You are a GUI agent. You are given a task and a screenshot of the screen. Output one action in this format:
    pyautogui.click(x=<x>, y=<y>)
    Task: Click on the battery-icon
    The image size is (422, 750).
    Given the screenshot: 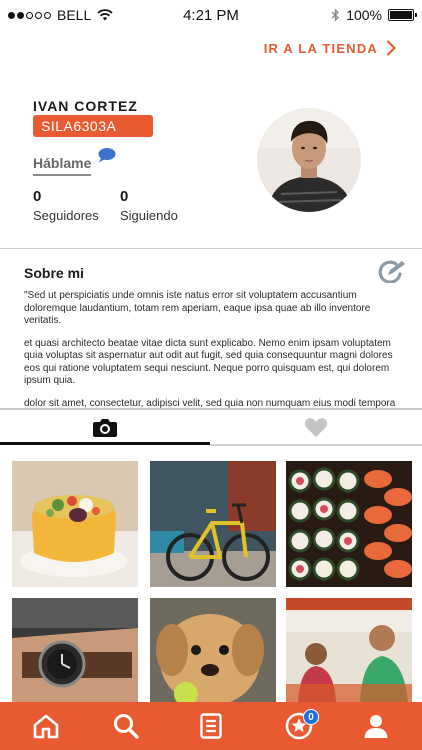 What is the action you would take?
    pyautogui.click(x=402, y=15)
    